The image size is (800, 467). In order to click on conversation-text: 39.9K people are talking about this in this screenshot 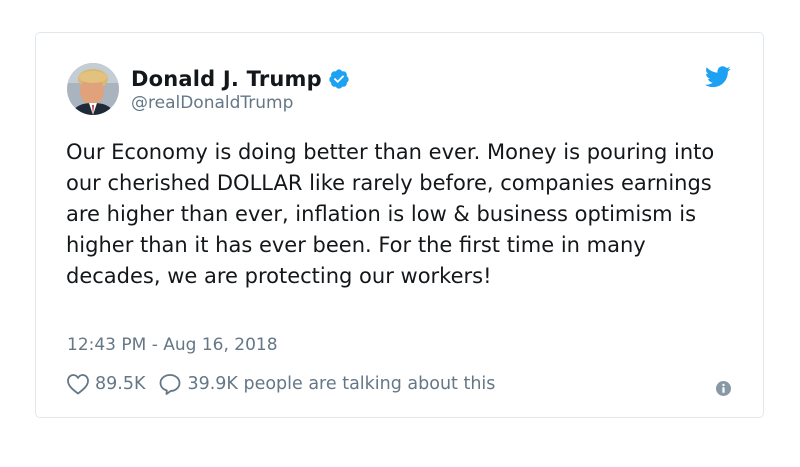, I will do `click(341, 384)`.